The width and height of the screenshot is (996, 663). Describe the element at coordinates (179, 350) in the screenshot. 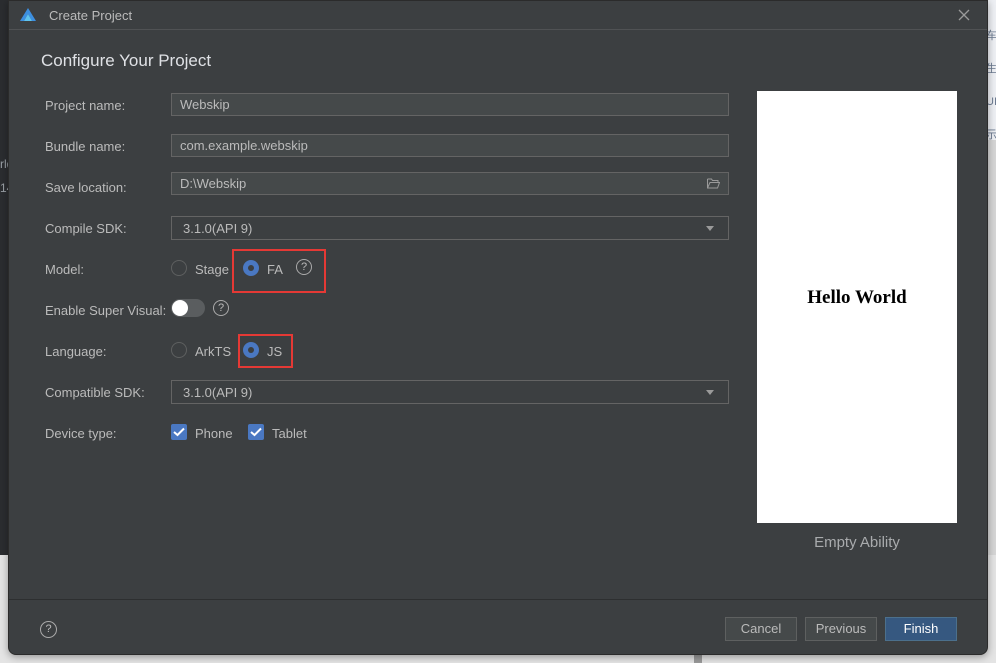

I see `language-arkts-radio` at that location.